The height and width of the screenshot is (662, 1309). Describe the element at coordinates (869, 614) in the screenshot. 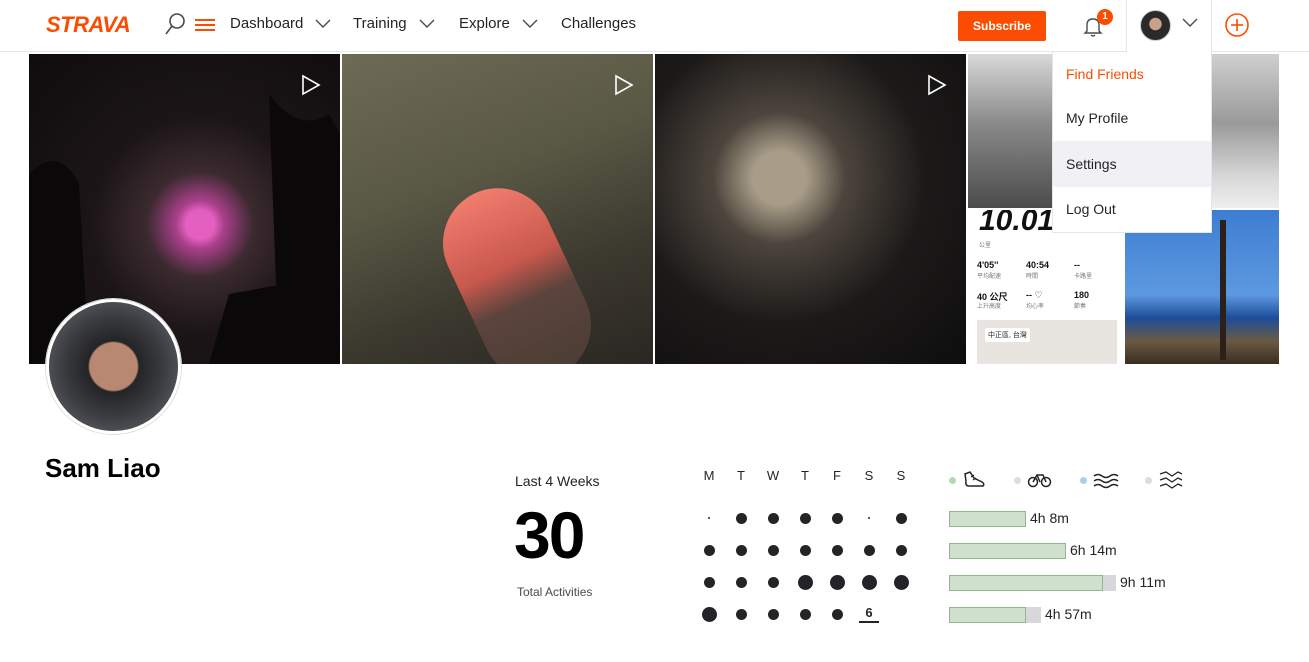

I see `today-marker: 6` at that location.